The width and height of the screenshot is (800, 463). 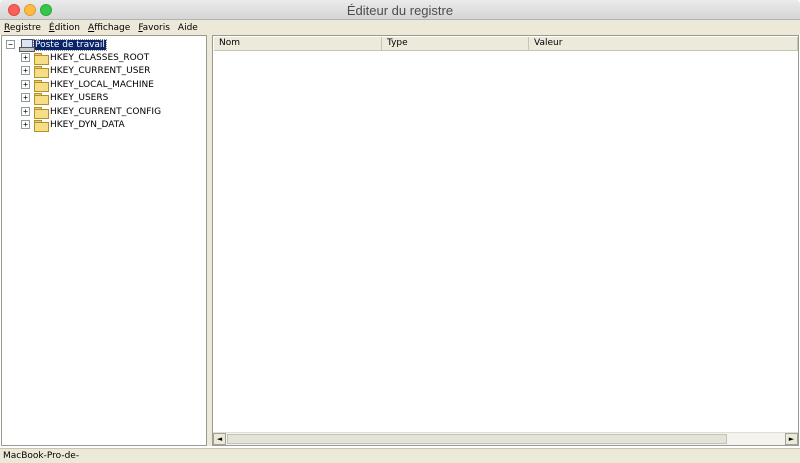 I want to click on computer-icon, so click(x=27, y=45).